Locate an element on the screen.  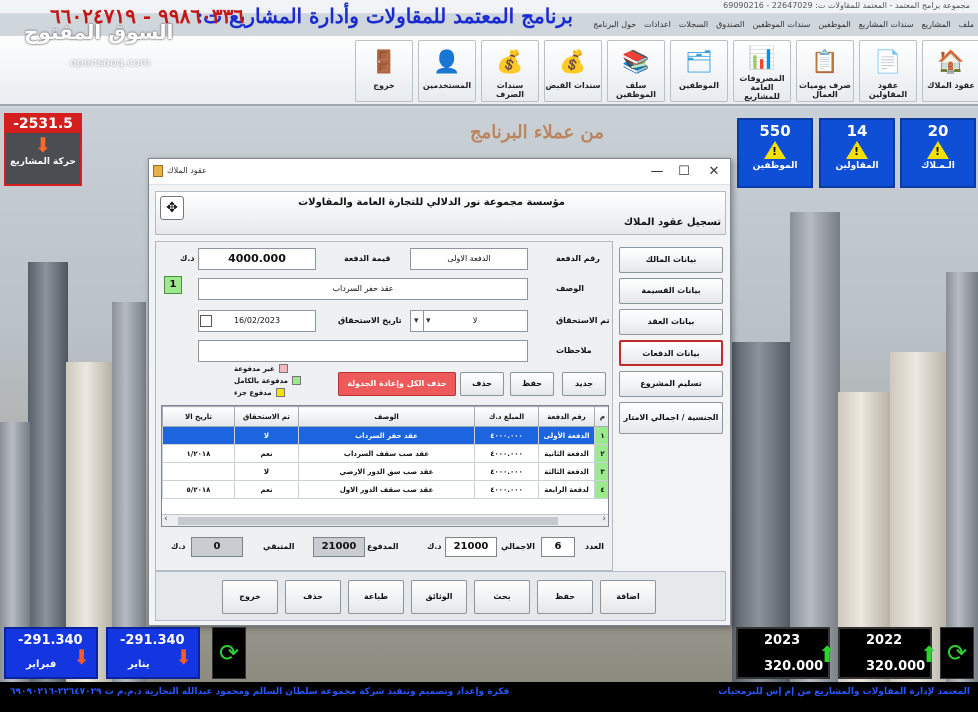
table-cell: عقد حفر السرداب is located at coordinates (386, 435).